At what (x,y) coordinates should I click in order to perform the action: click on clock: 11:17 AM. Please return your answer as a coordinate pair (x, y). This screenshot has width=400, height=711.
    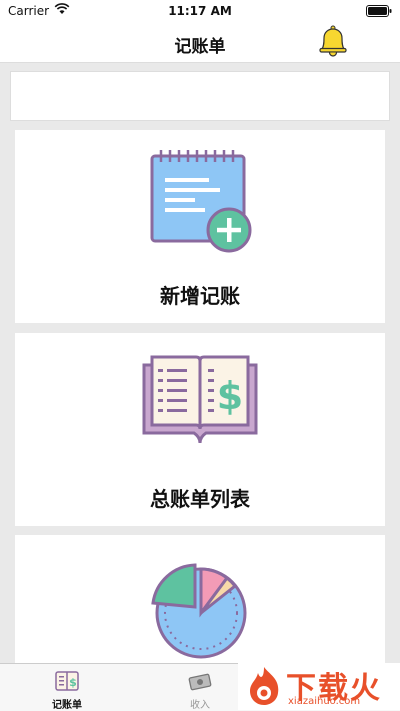
    Looking at the image, I should click on (200, 11).